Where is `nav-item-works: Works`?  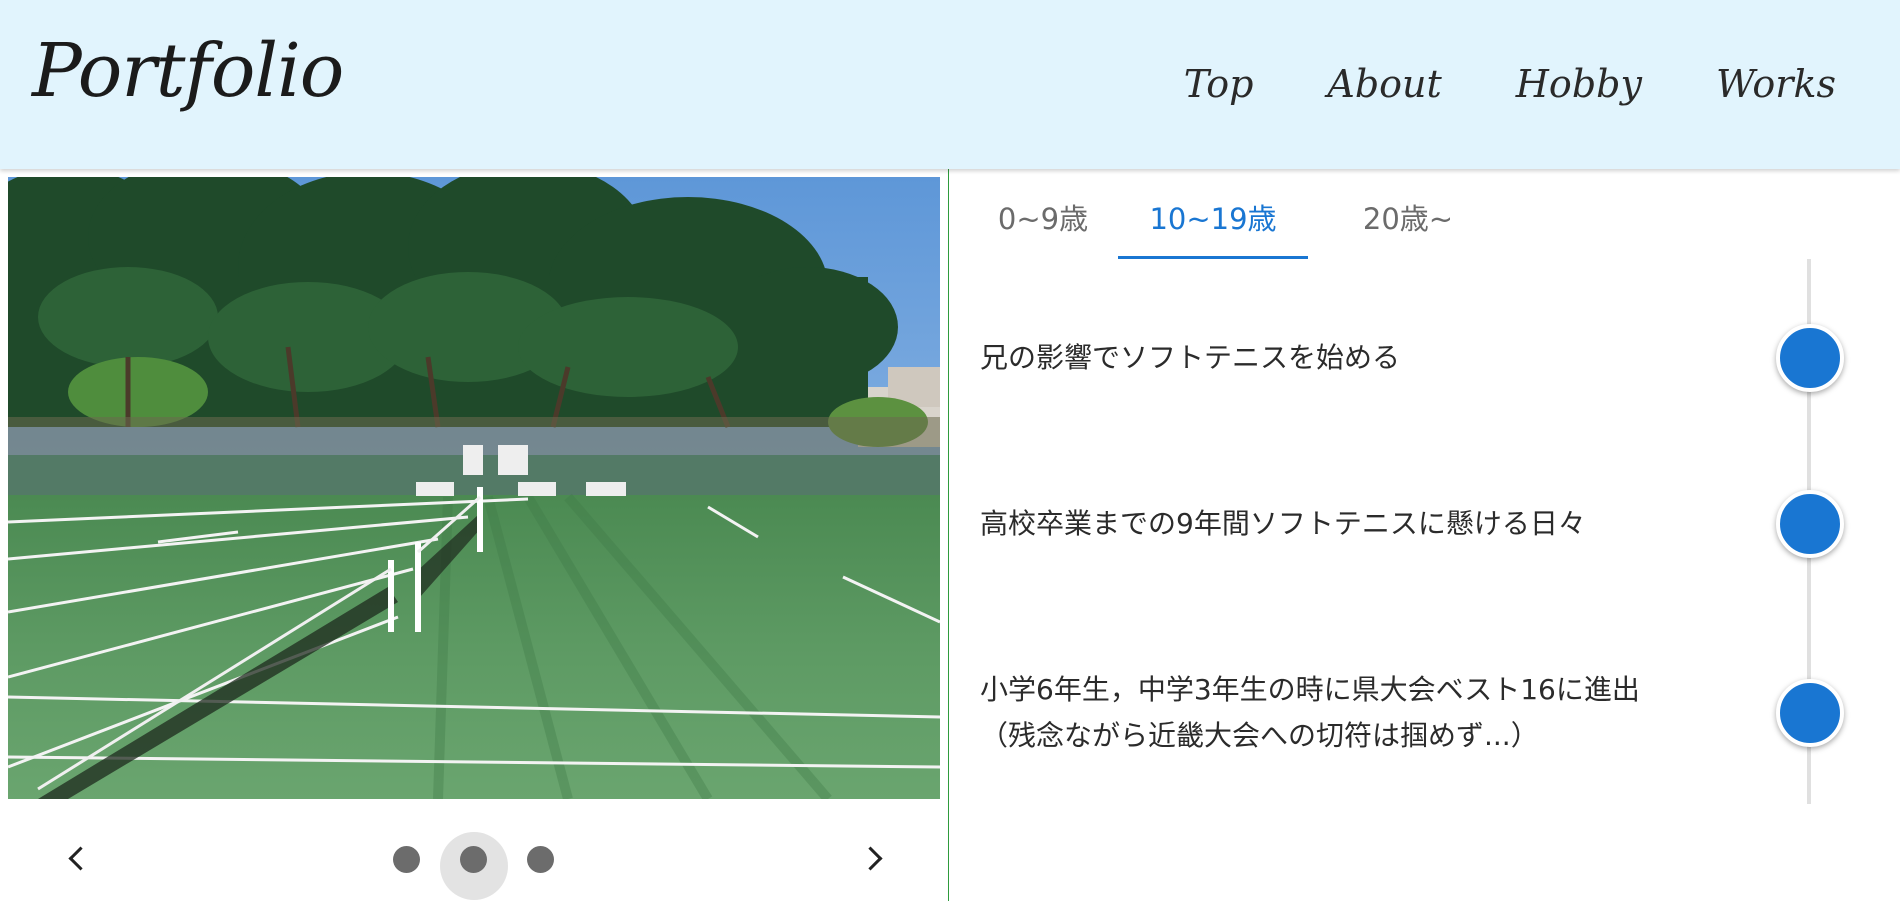 nav-item-works: Works is located at coordinates (1776, 84).